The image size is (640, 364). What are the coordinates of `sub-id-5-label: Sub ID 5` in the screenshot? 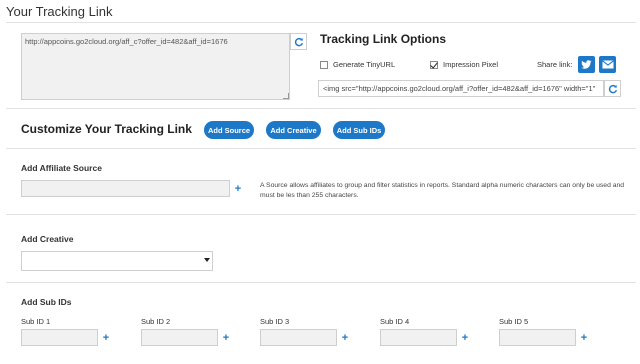 It's located at (514, 321).